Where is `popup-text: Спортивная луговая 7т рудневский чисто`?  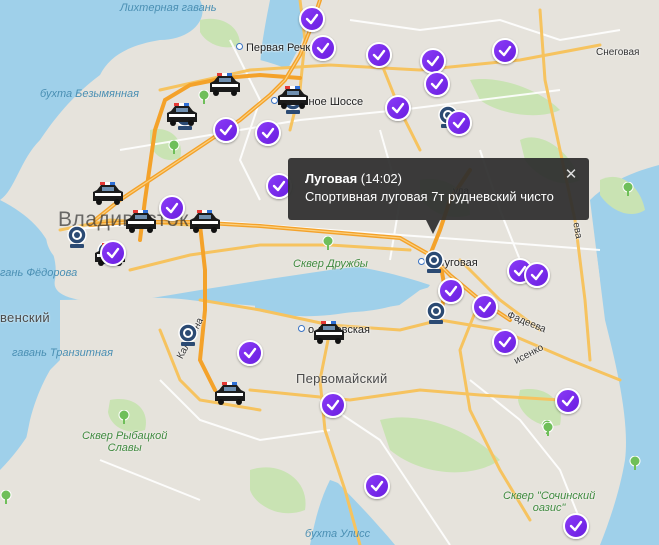
popup-text: Спортивная луговая 7т рудневский чисто is located at coordinates (429, 196).